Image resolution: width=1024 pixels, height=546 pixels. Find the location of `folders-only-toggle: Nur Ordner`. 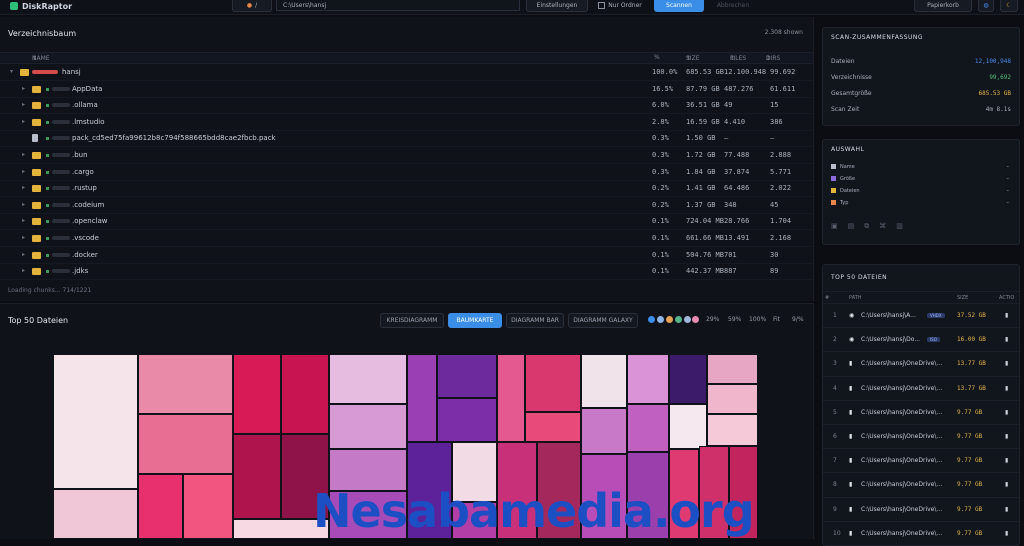

folders-only-toggle: Nur Ordner is located at coordinates (620, 5).